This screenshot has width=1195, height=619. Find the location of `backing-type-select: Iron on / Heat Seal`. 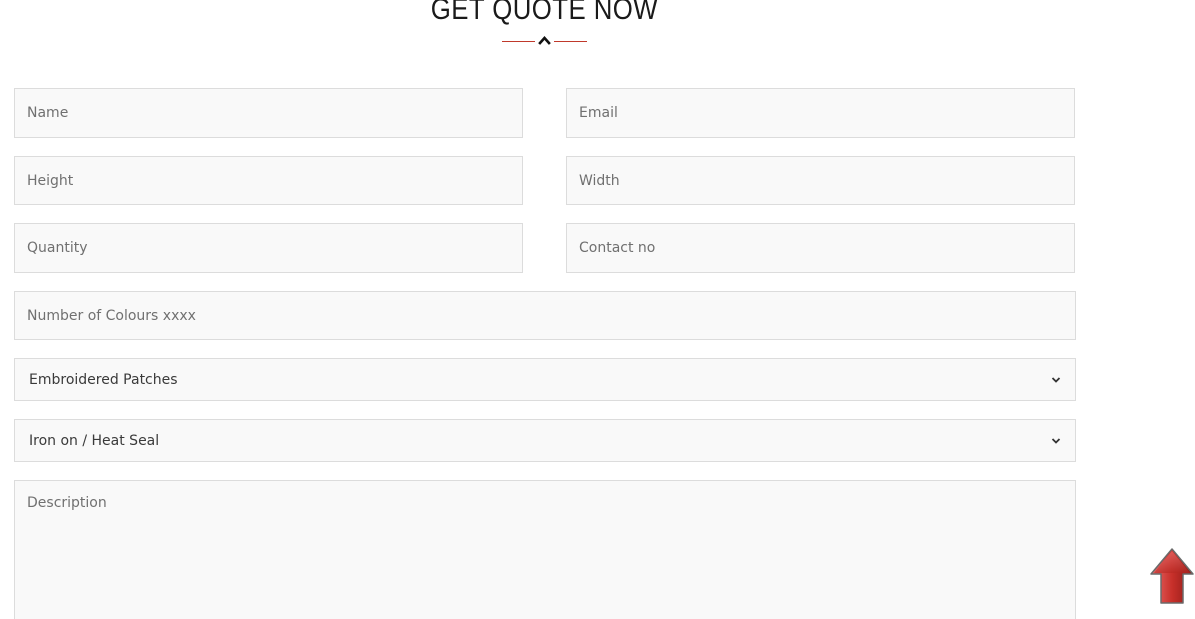

backing-type-select: Iron on / Heat Seal is located at coordinates (545, 440).